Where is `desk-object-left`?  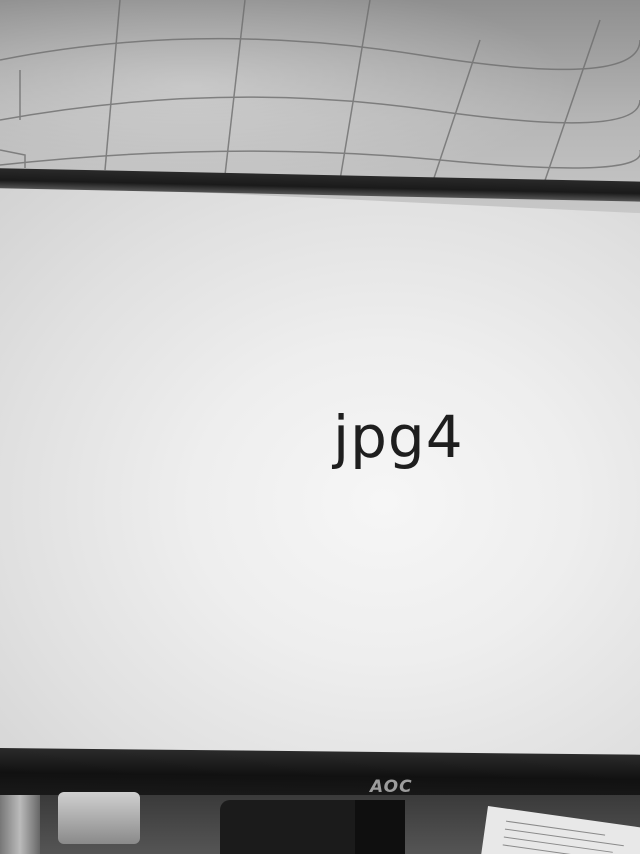 desk-object-left is located at coordinates (20, 824).